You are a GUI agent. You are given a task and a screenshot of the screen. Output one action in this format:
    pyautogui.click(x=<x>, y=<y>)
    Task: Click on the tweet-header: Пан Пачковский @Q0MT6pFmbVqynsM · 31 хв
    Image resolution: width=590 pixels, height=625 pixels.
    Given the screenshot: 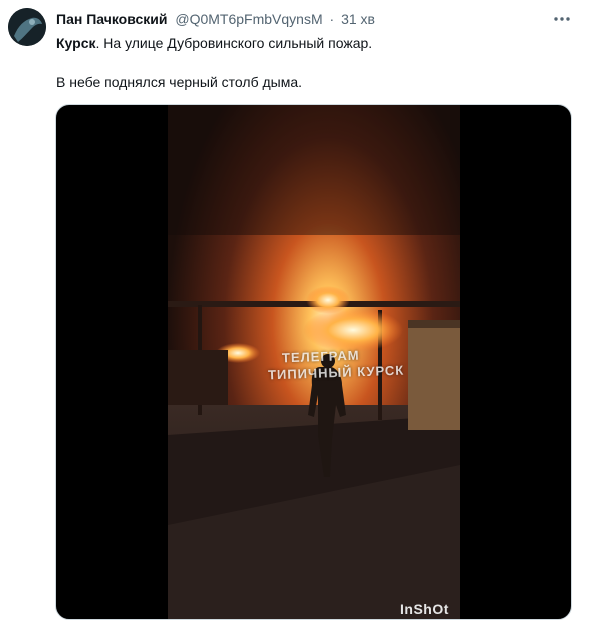 What is the action you would take?
    pyautogui.click(x=215, y=19)
    